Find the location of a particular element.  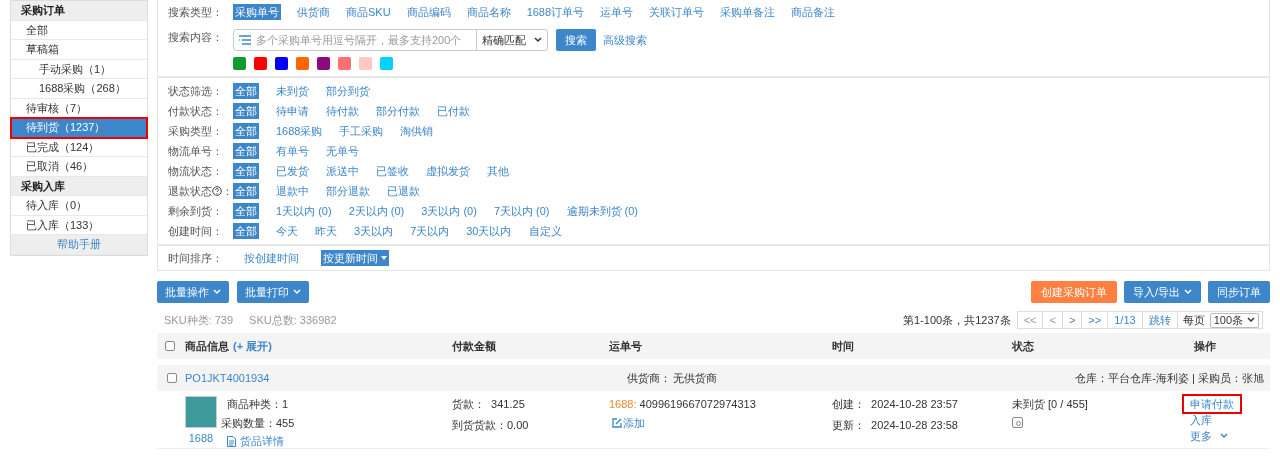

sidebar-item: 全部 is located at coordinates (79, 30).